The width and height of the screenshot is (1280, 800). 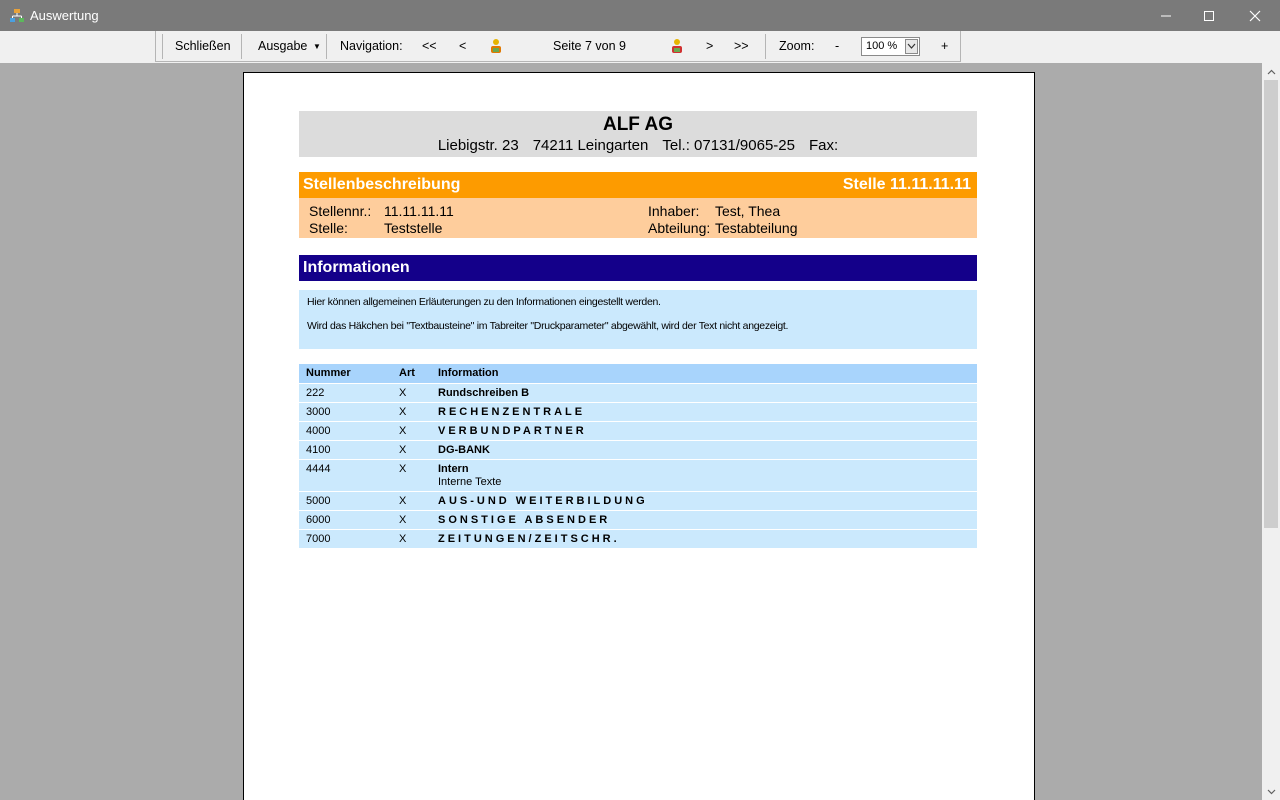 I want to click on cell-information: ZEITUNGEN/ZEITSCHR., so click(x=529, y=539).